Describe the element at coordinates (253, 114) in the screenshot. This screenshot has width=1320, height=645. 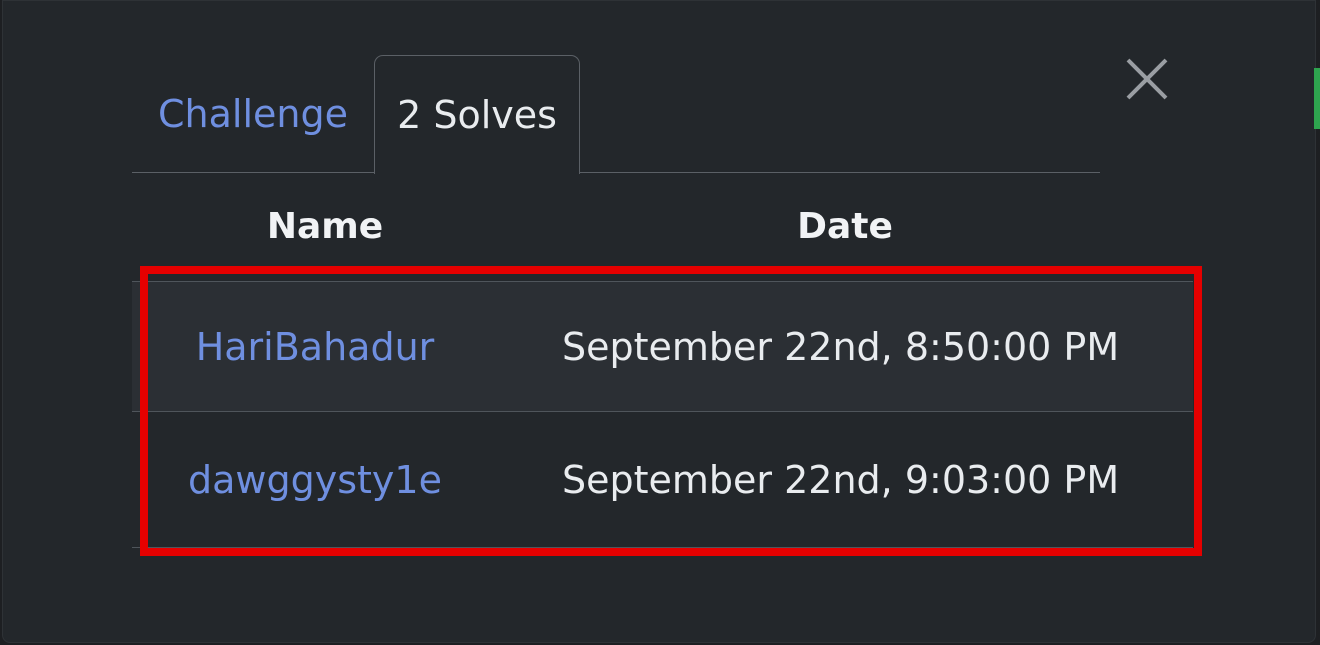
I see `tab-challenge: Challenge` at that location.